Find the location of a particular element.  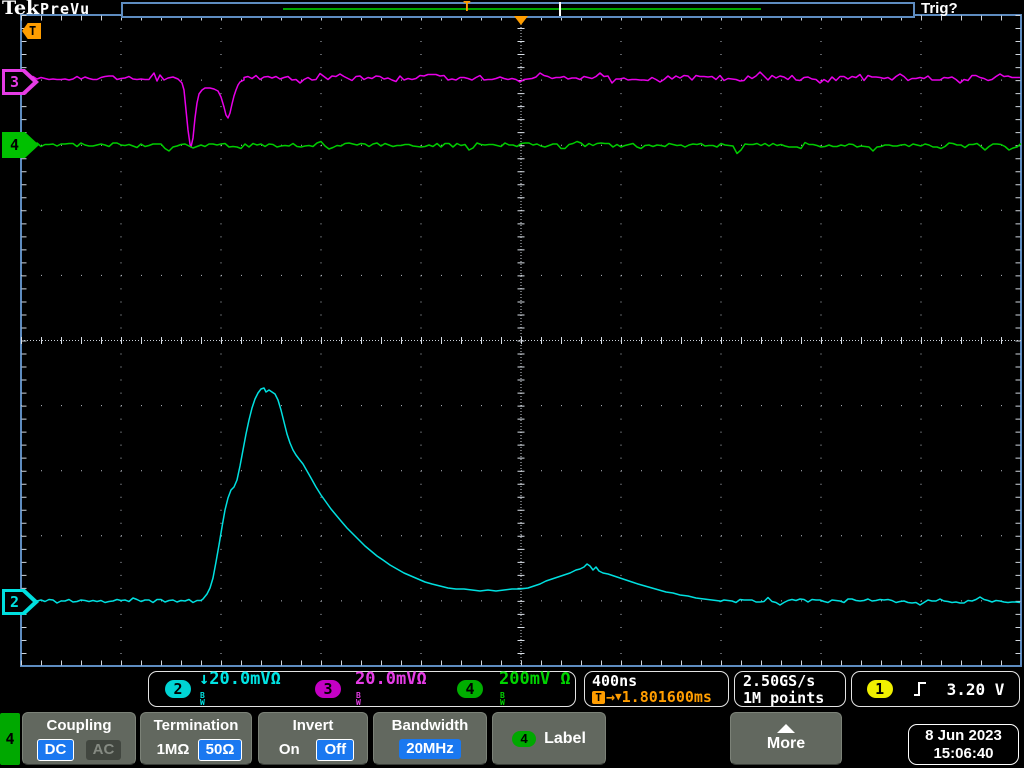

record-window-line is located at coordinates (522, 9).